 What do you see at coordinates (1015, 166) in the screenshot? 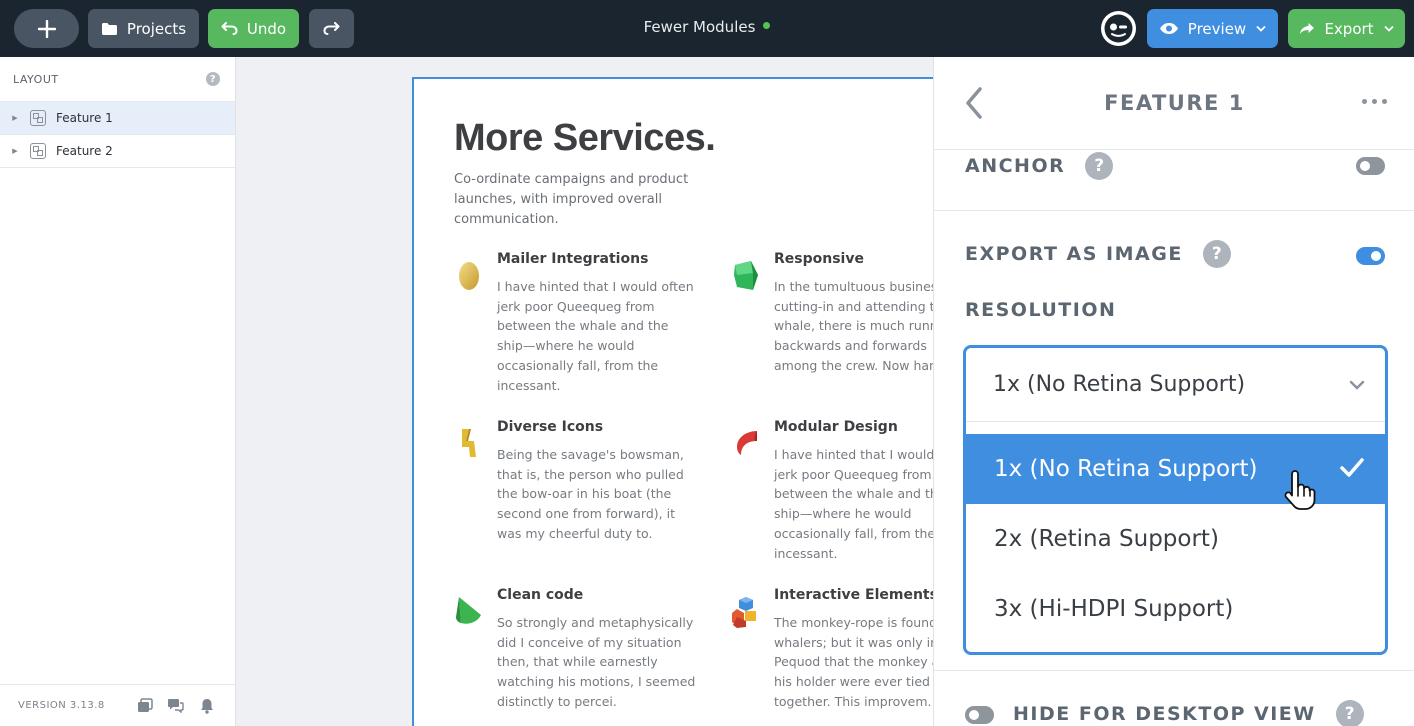
I see `anchor-label: ANCHOR` at bounding box center [1015, 166].